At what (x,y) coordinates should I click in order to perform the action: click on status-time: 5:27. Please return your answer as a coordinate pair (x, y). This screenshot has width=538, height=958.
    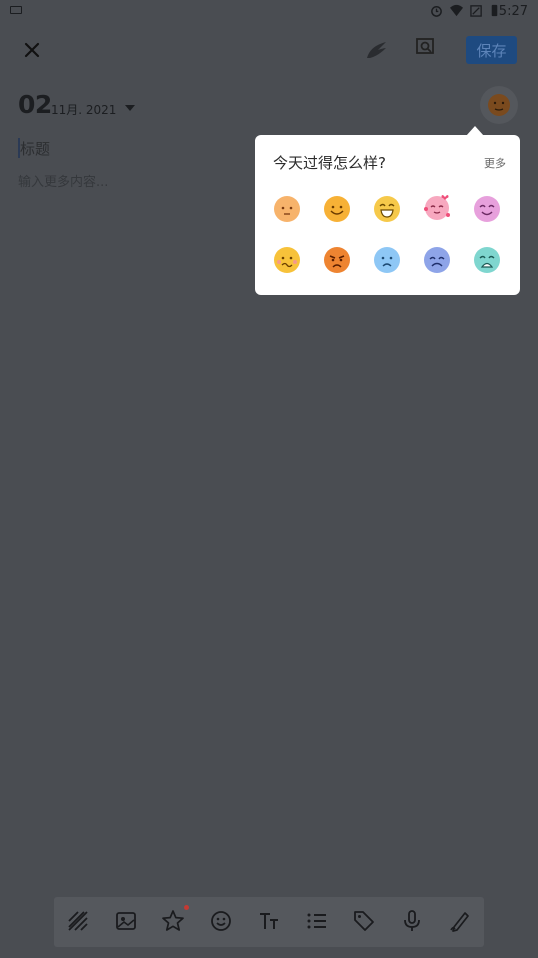
    Looking at the image, I should click on (513, 11).